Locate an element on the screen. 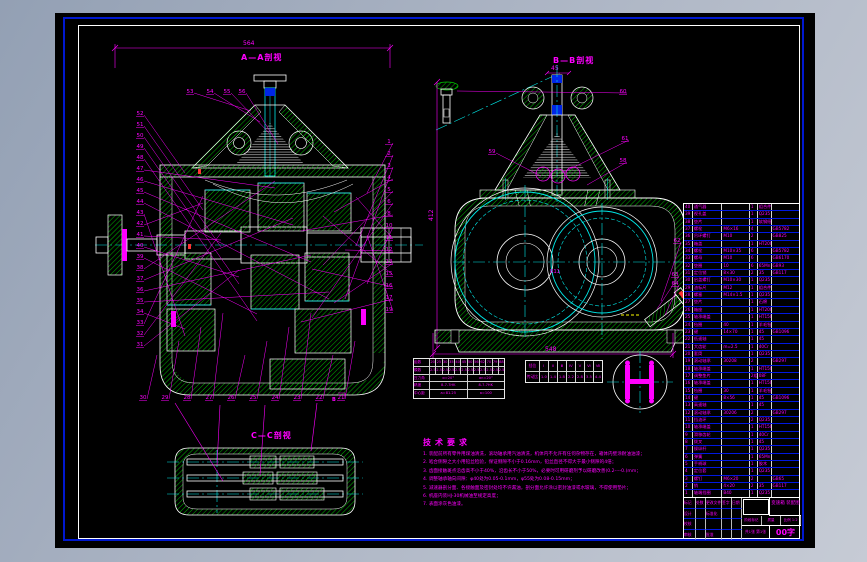  bom-row: 20 套筒 1 Q235 is located at coordinates (741, 354).